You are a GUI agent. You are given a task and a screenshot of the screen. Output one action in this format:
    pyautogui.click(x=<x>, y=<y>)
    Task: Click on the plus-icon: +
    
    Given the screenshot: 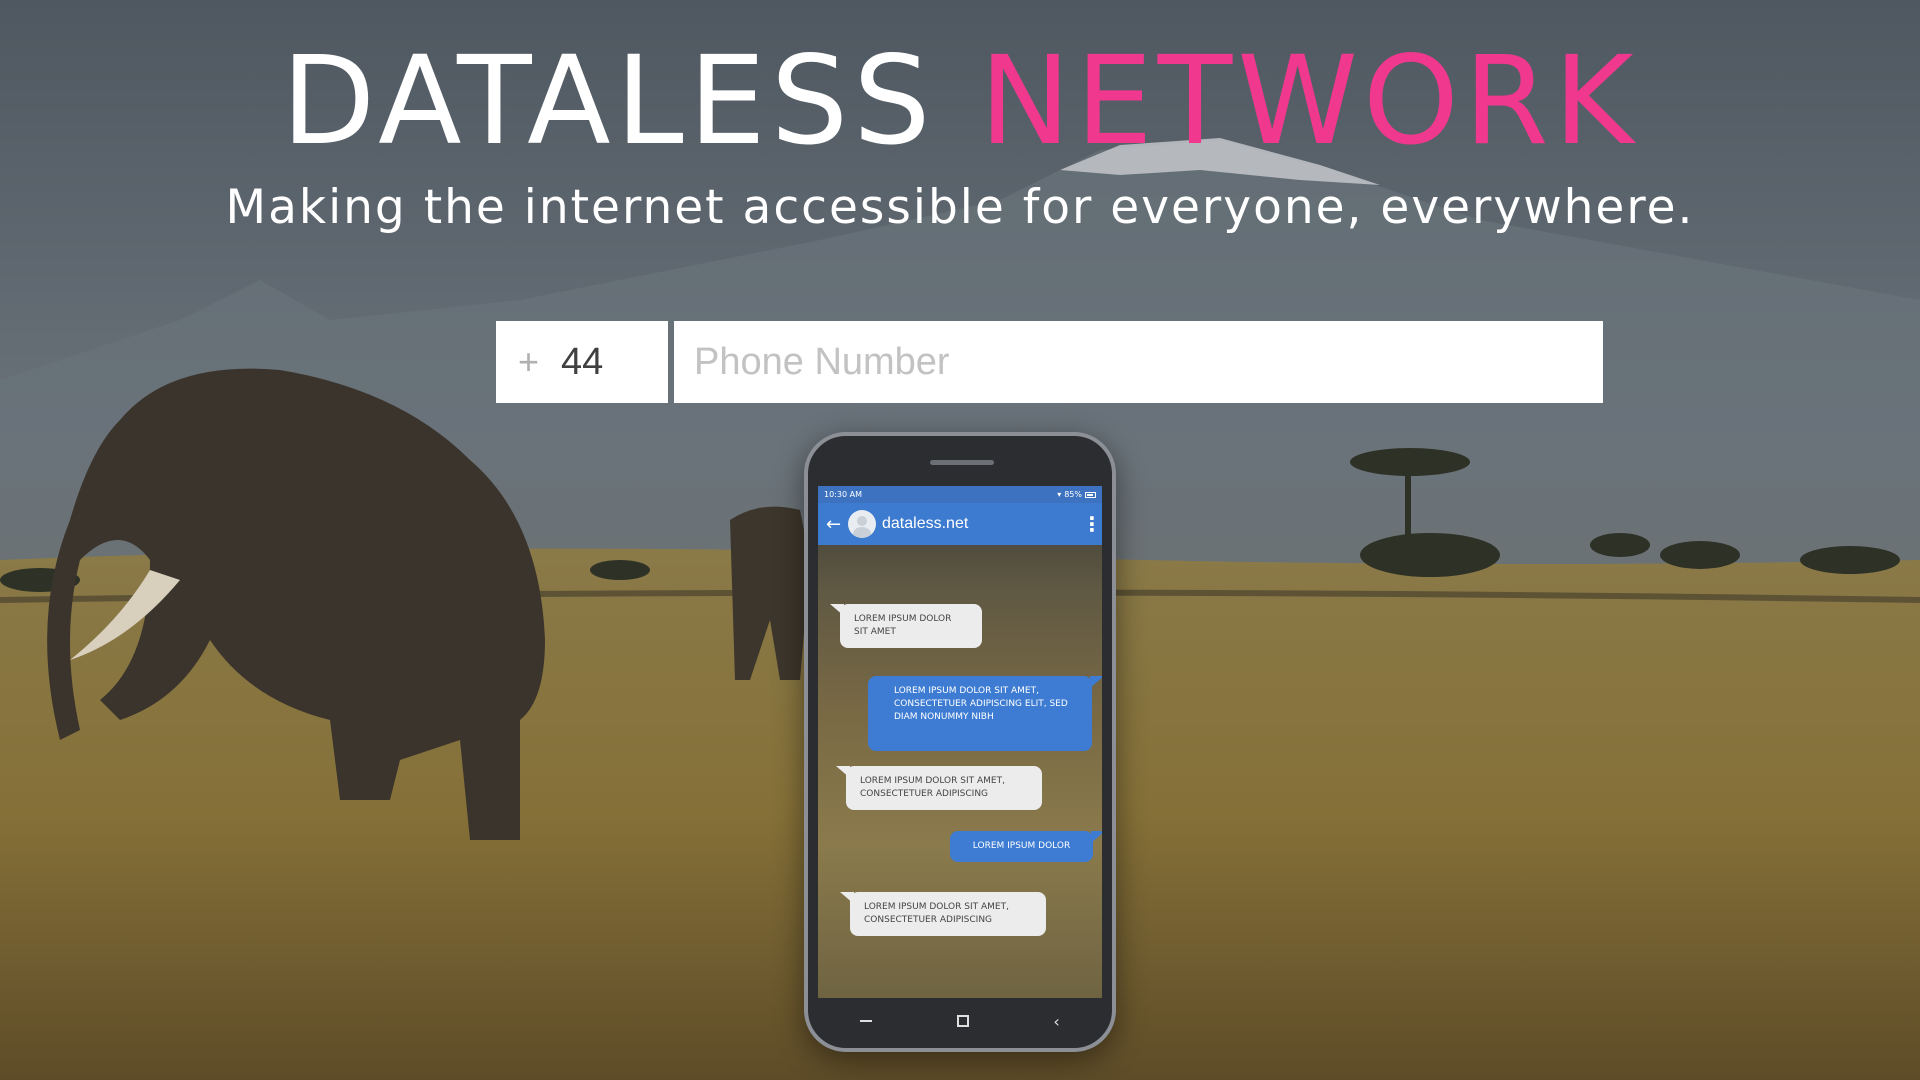 What is the action you would take?
    pyautogui.click(x=528, y=361)
    